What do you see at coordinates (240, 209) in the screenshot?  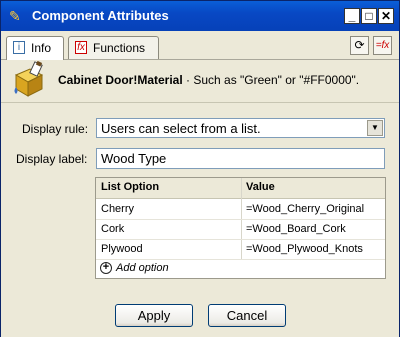 I see `table-row: Cherry =Wood_Cherry_Original` at bounding box center [240, 209].